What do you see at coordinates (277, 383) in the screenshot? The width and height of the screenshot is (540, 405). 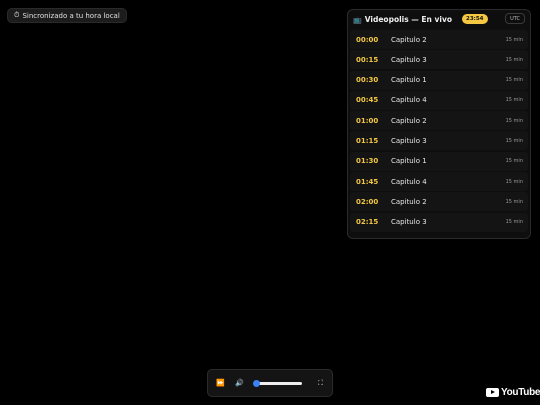 I see `volume-slider` at bounding box center [277, 383].